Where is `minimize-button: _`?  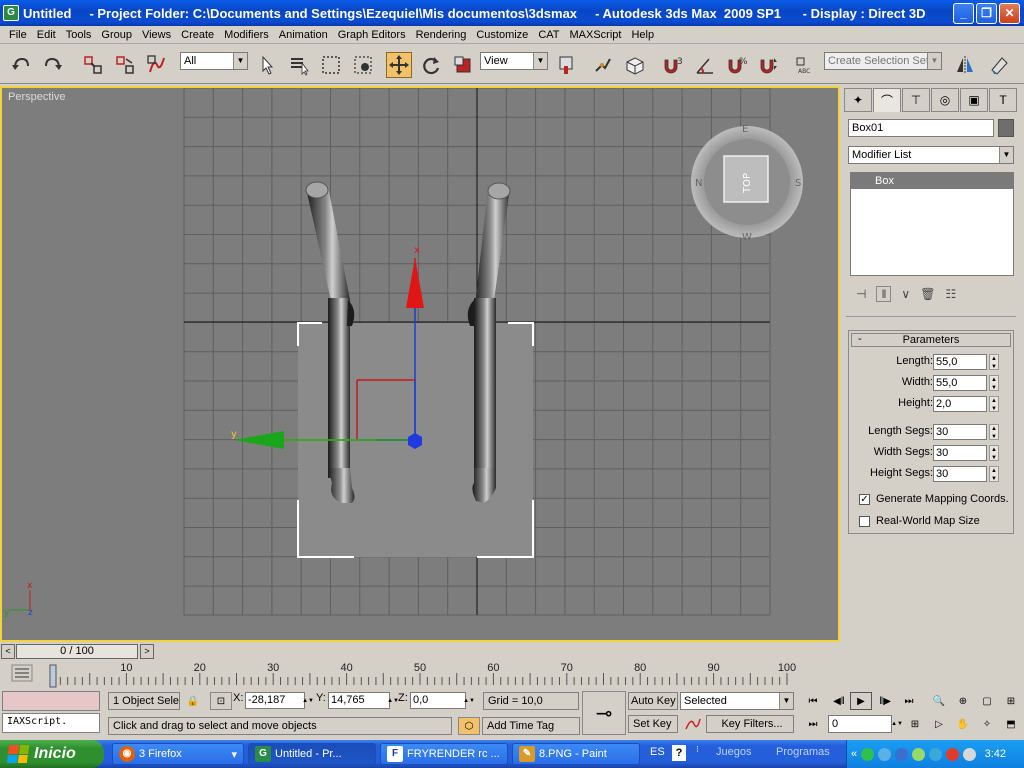
minimize-button: _ is located at coordinates (963, 13).